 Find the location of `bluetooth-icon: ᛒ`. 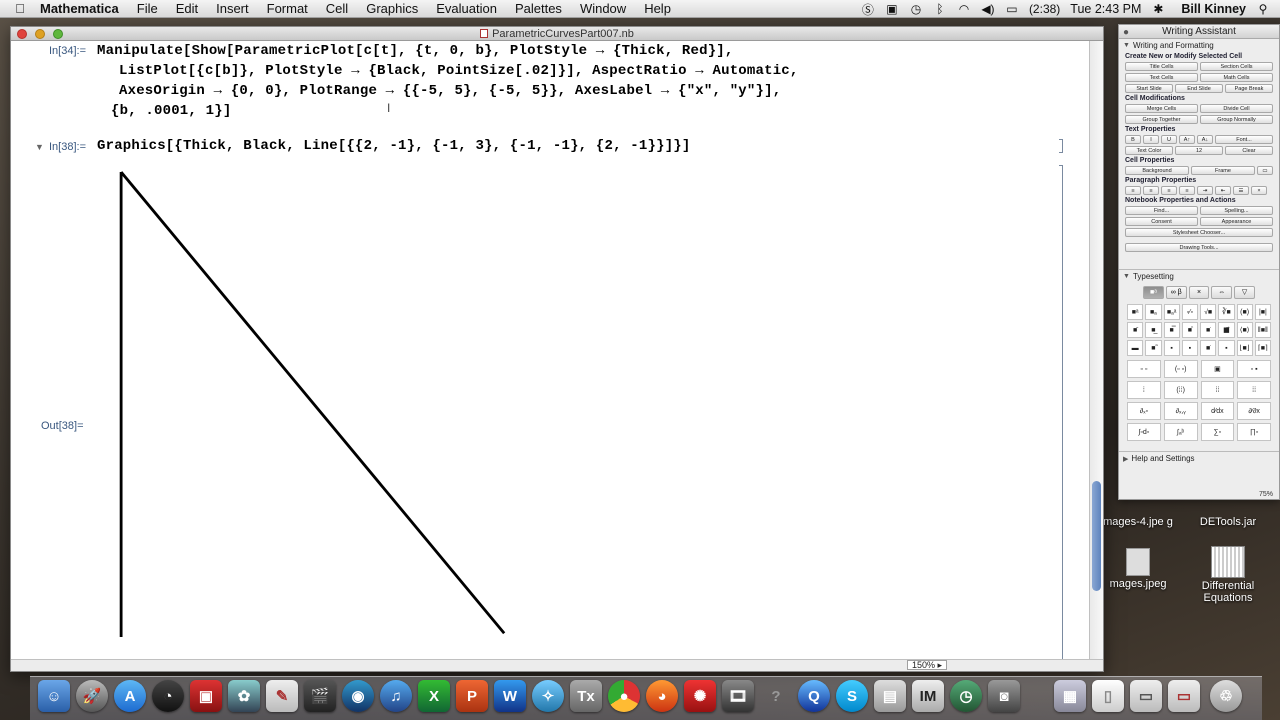

bluetooth-icon: ᛒ is located at coordinates (940, 9).